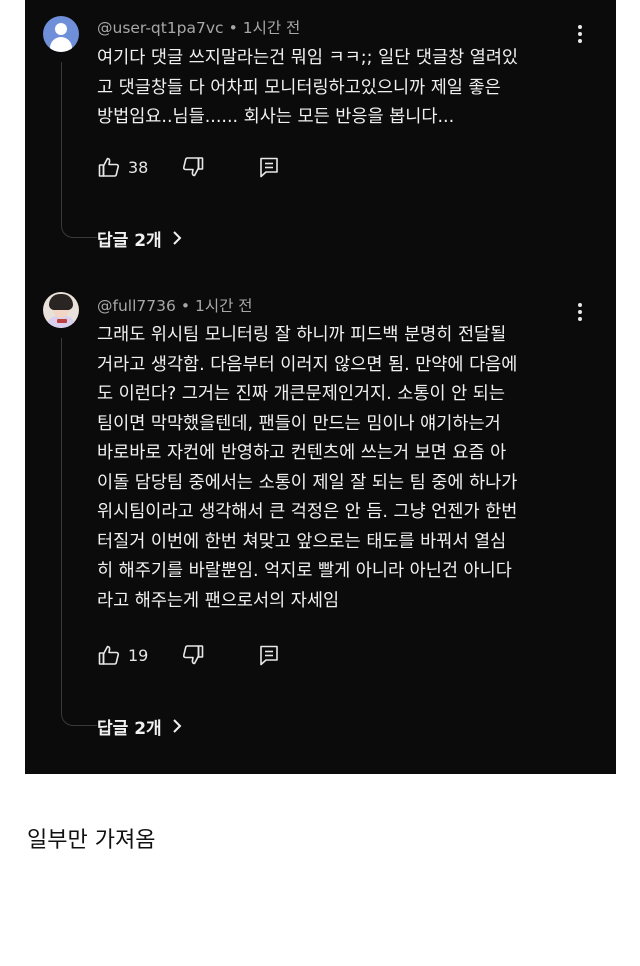 The height and width of the screenshot is (966, 640). What do you see at coordinates (308, 58) in the screenshot?
I see `comment-line: 여기다 댓글 쓰지말라는건 뭐임 ㅋㅋ;; 일단 댓글창 열려있` at bounding box center [308, 58].